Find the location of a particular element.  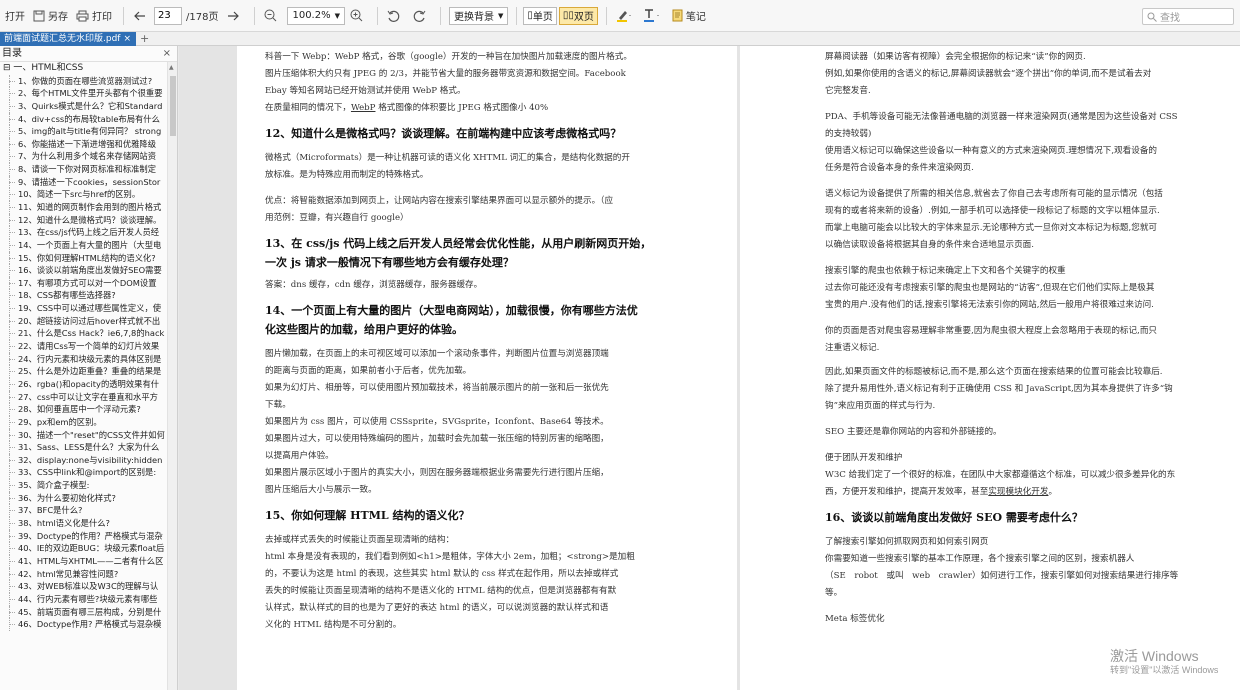

paragraph: 答案：dns 缓存，cdn 缓存，浏览器缓存，服务器缓存。 is located at coordinates (374, 285).